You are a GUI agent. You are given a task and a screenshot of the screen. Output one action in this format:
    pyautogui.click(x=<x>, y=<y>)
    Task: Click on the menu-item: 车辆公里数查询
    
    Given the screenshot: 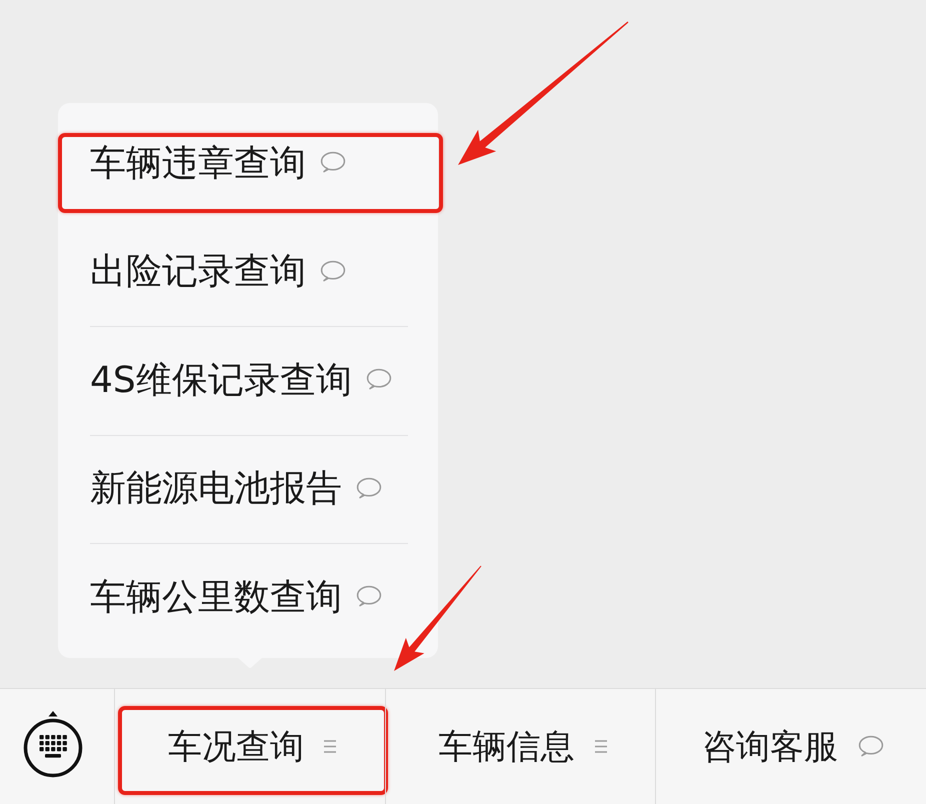 What is the action you would take?
    pyautogui.click(x=248, y=597)
    